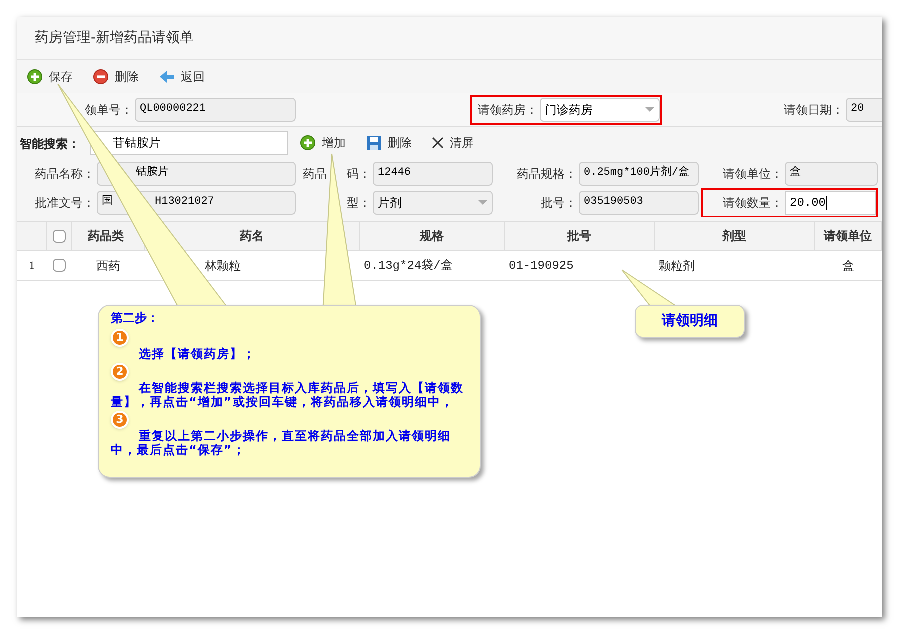  Describe the element at coordinates (109, 110) in the screenshot. I see `field-label: 领单号：` at that location.